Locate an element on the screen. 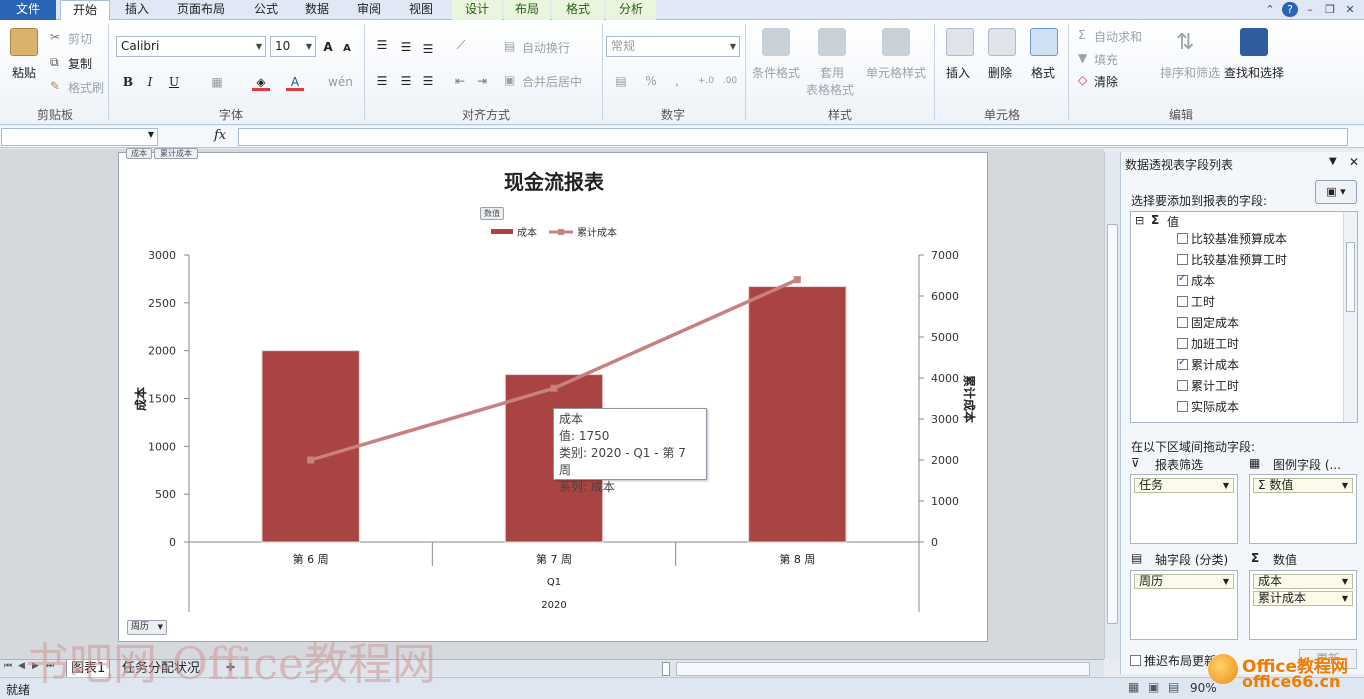 This screenshot has height=699, width=1364. normal-view-icon: ▦ is located at coordinates (1133, 687).